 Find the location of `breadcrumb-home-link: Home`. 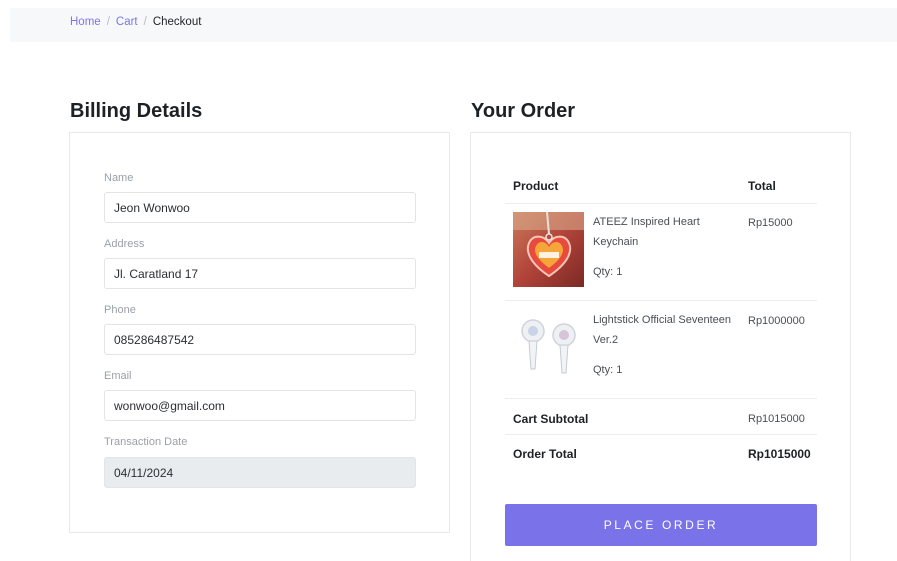

breadcrumb-home-link: Home is located at coordinates (85, 22).